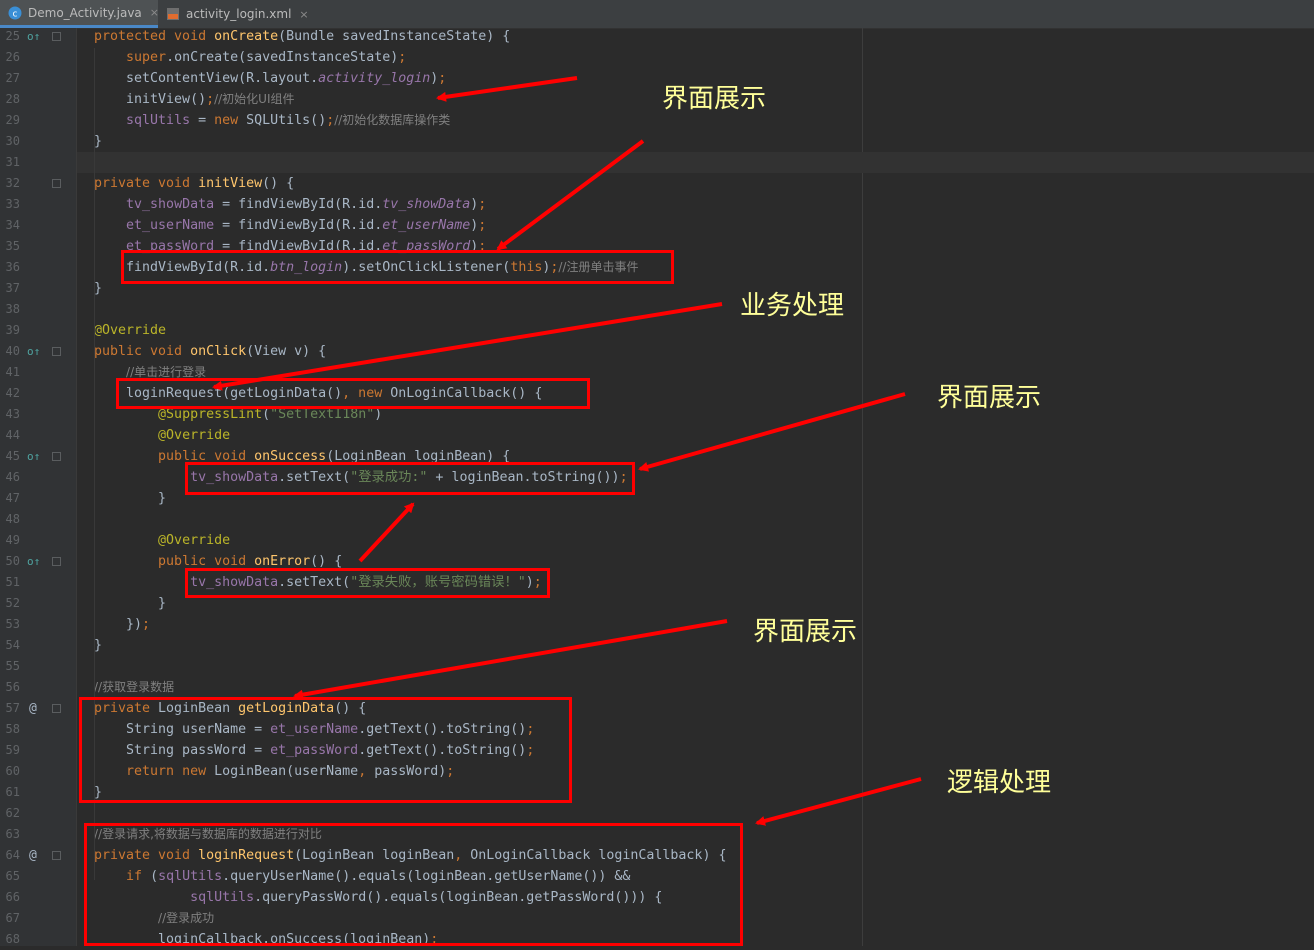 This screenshot has height=950, width=1314. What do you see at coordinates (510, 659) in the screenshot?
I see `arrow-to-get-login-data` at bounding box center [510, 659].